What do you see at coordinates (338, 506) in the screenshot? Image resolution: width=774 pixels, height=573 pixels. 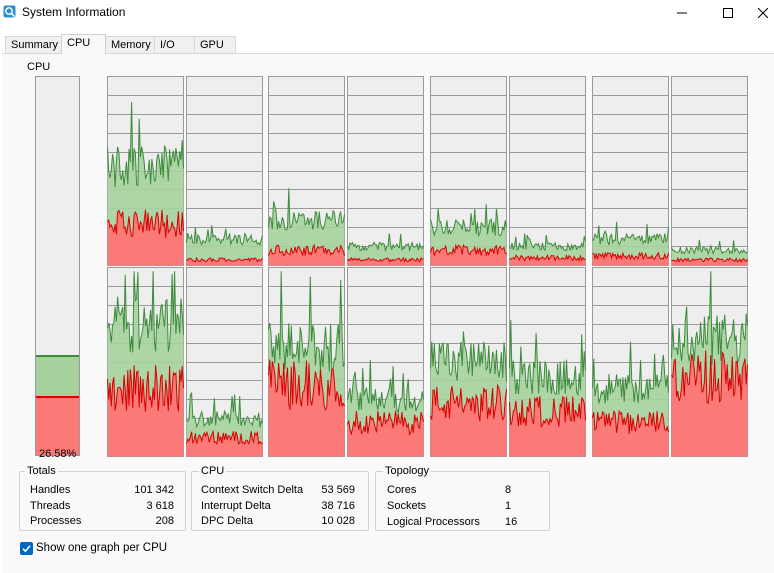 I see `interrupt-value: 38 716` at bounding box center [338, 506].